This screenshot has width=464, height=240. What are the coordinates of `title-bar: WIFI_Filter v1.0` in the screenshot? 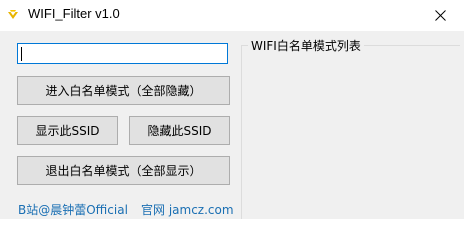 It's located at (232, 15).